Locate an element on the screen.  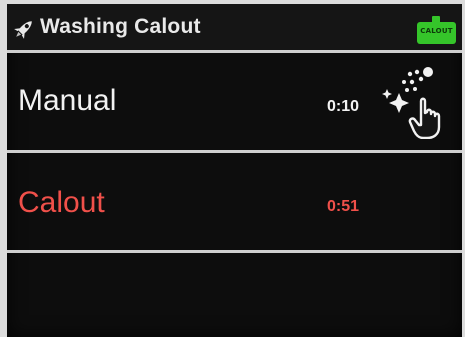
calout-badge-label: CALOUT is located at coordinates (436, 31).